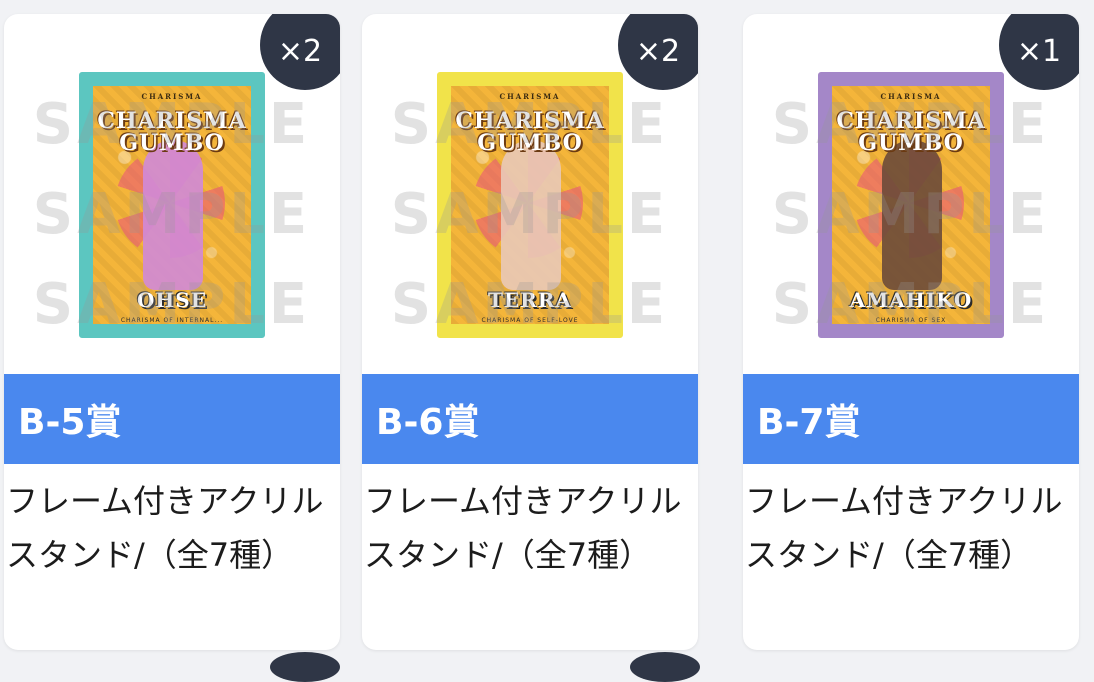  Describe the element at coordinates (171, 300) in the screenshot. I see `character-name: OHSE` at that location.